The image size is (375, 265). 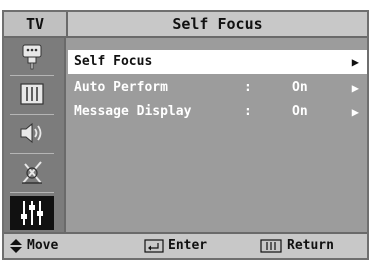 I want to click on footer-return: Return, so click(x=297, y=246).